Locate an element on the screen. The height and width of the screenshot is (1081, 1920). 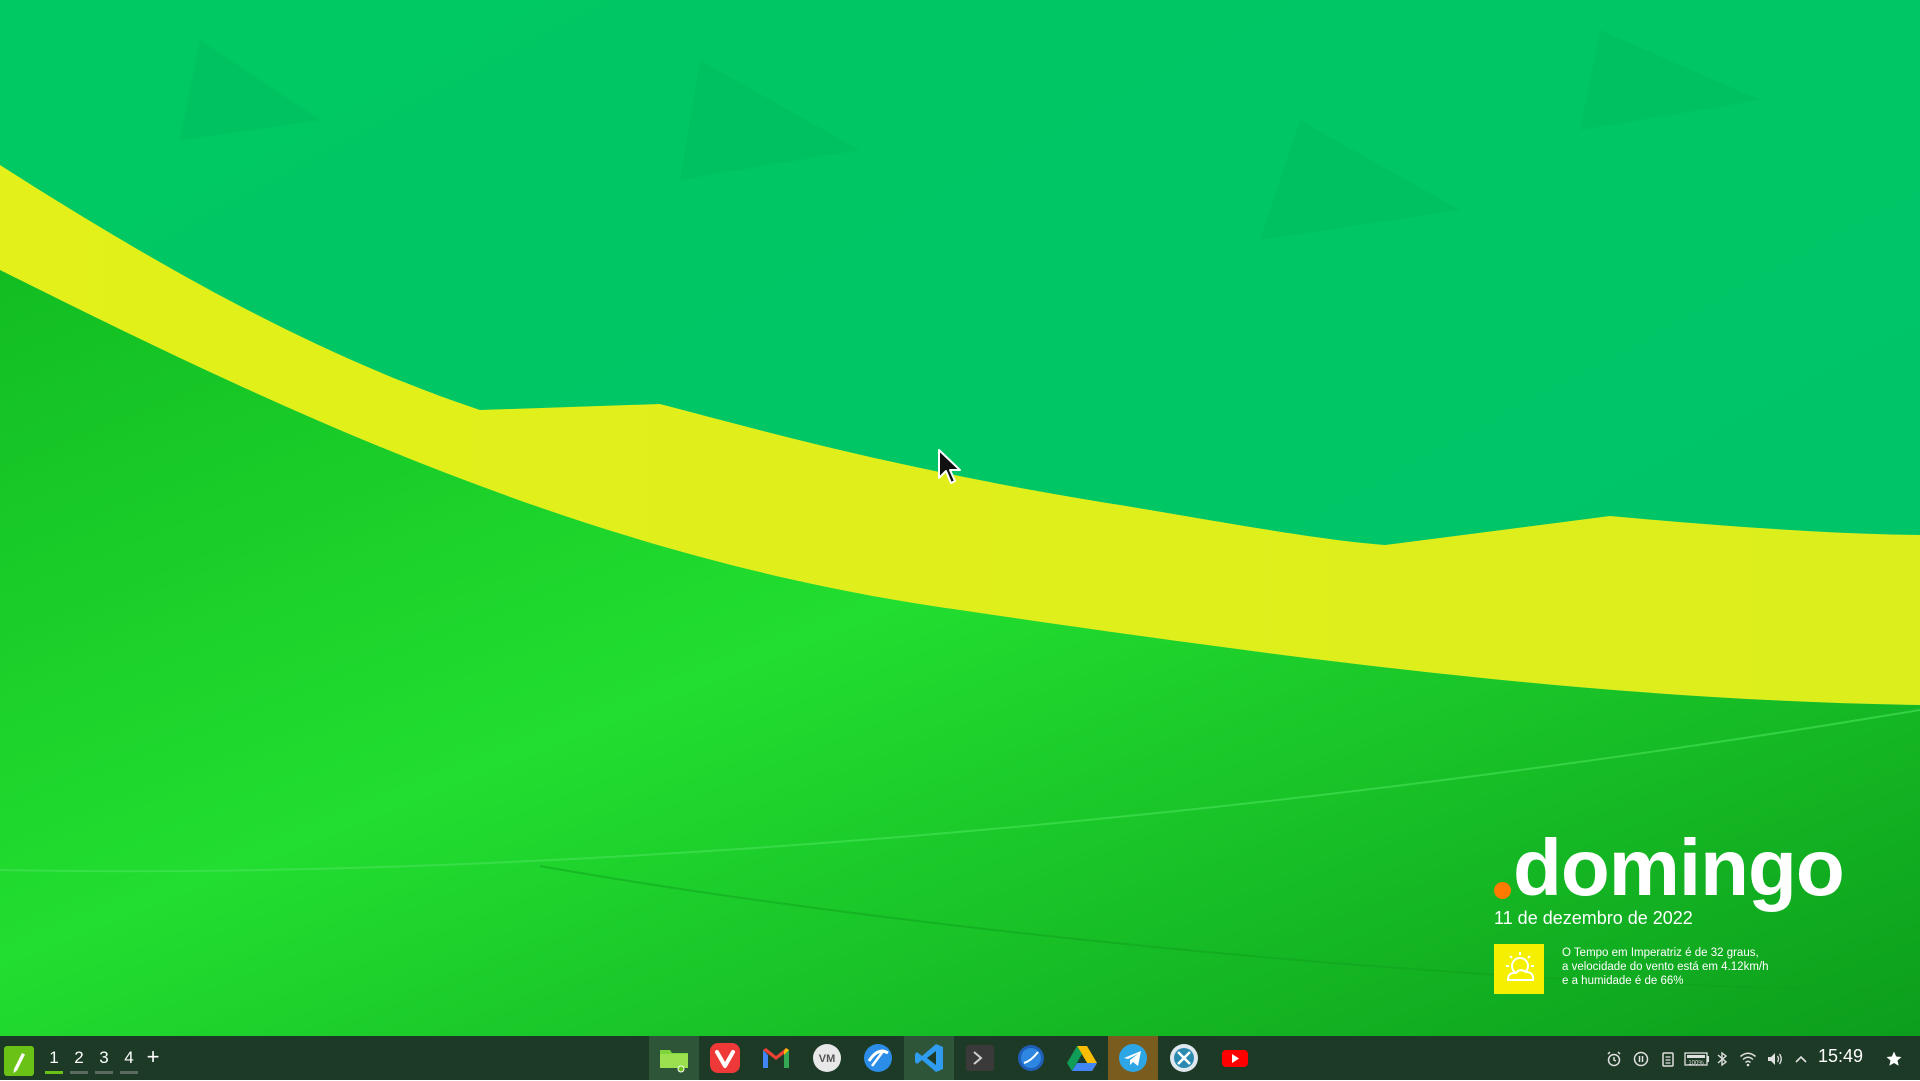
drive-icon is located at coordinates (1082, 1058).